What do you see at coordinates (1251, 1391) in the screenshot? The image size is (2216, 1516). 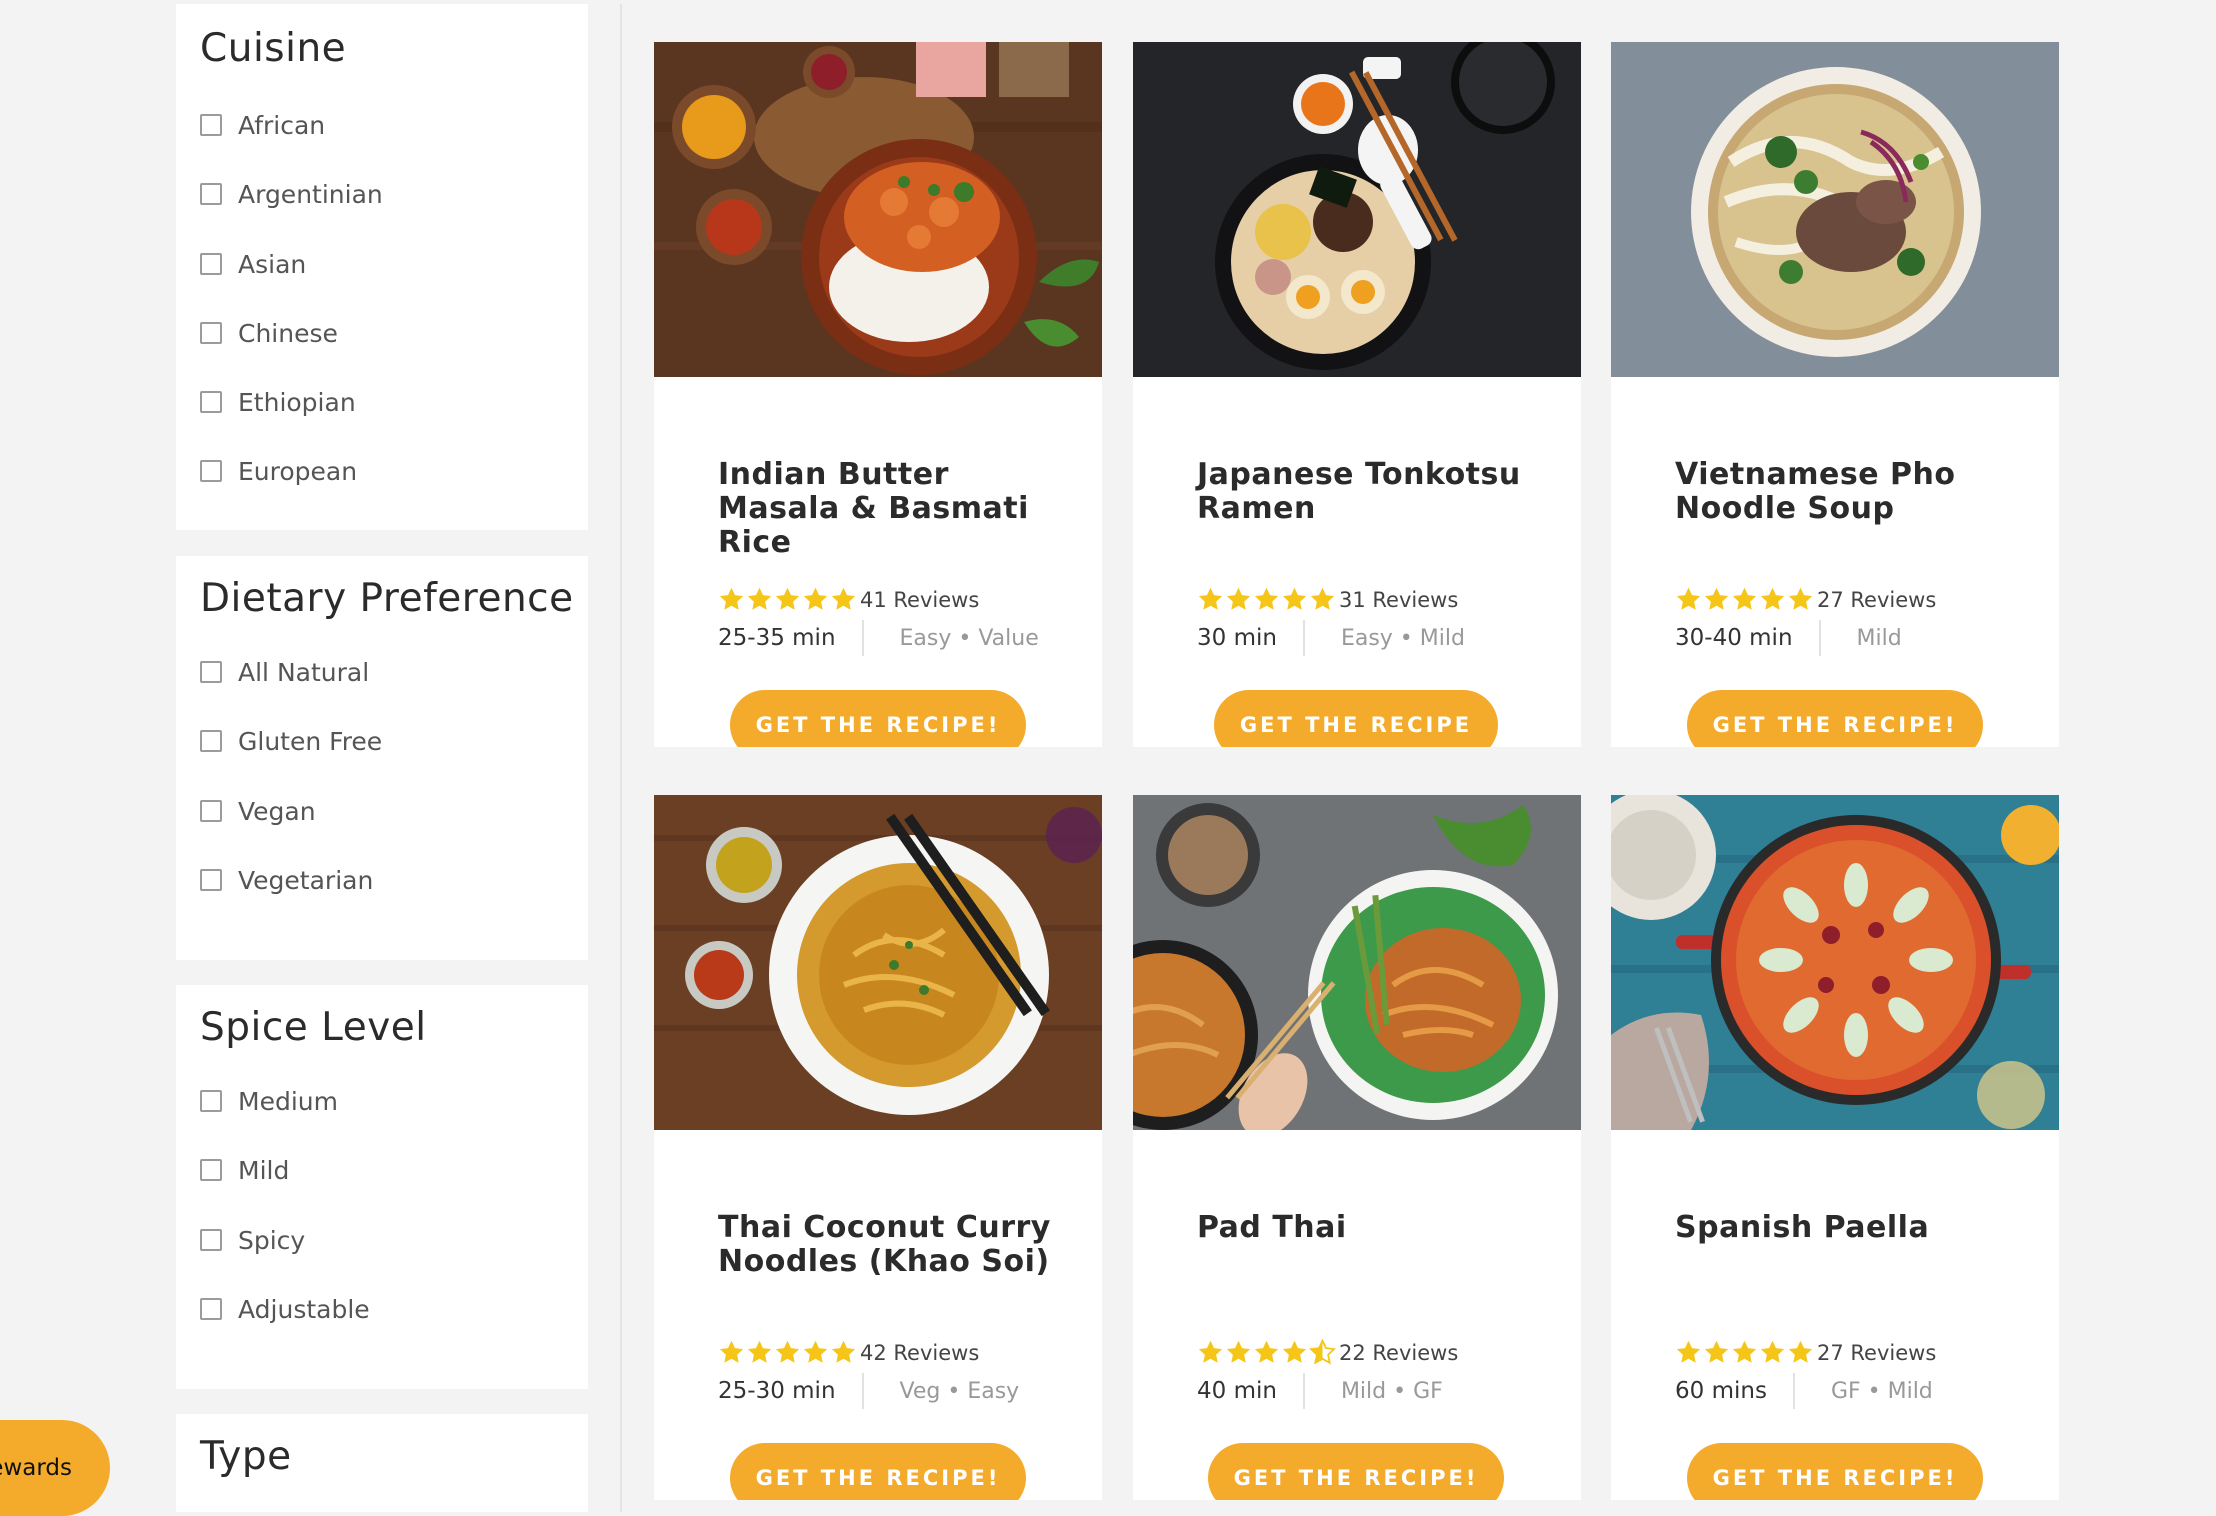 I see `cook-time: 40 min` at bounding box center [1251, 1391].